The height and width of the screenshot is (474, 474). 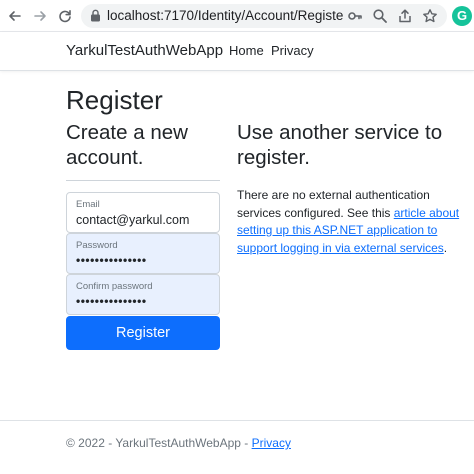 What do you see at coordinates (355, 16) in the screenshot?
I see `key-icon` at bounding box center [355, 16].